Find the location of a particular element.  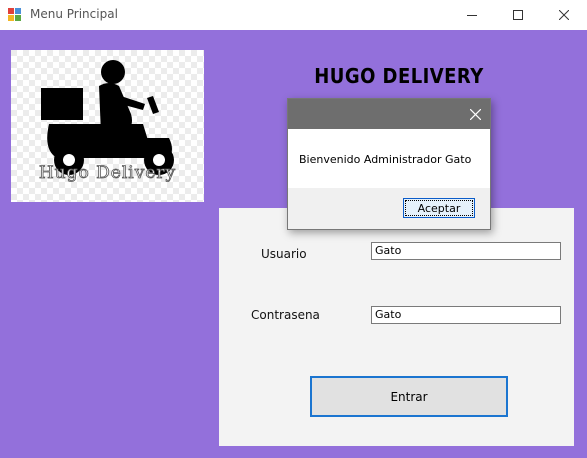

enter-button: Entrar is located at coordinates (409, 396).